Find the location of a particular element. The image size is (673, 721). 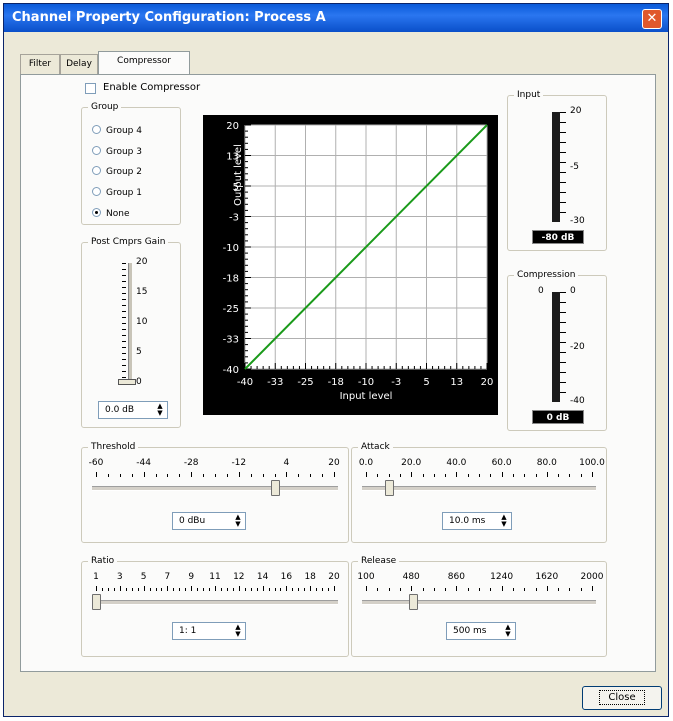

input-meter-readout: -80 dB is located at coordinates (558, 237).